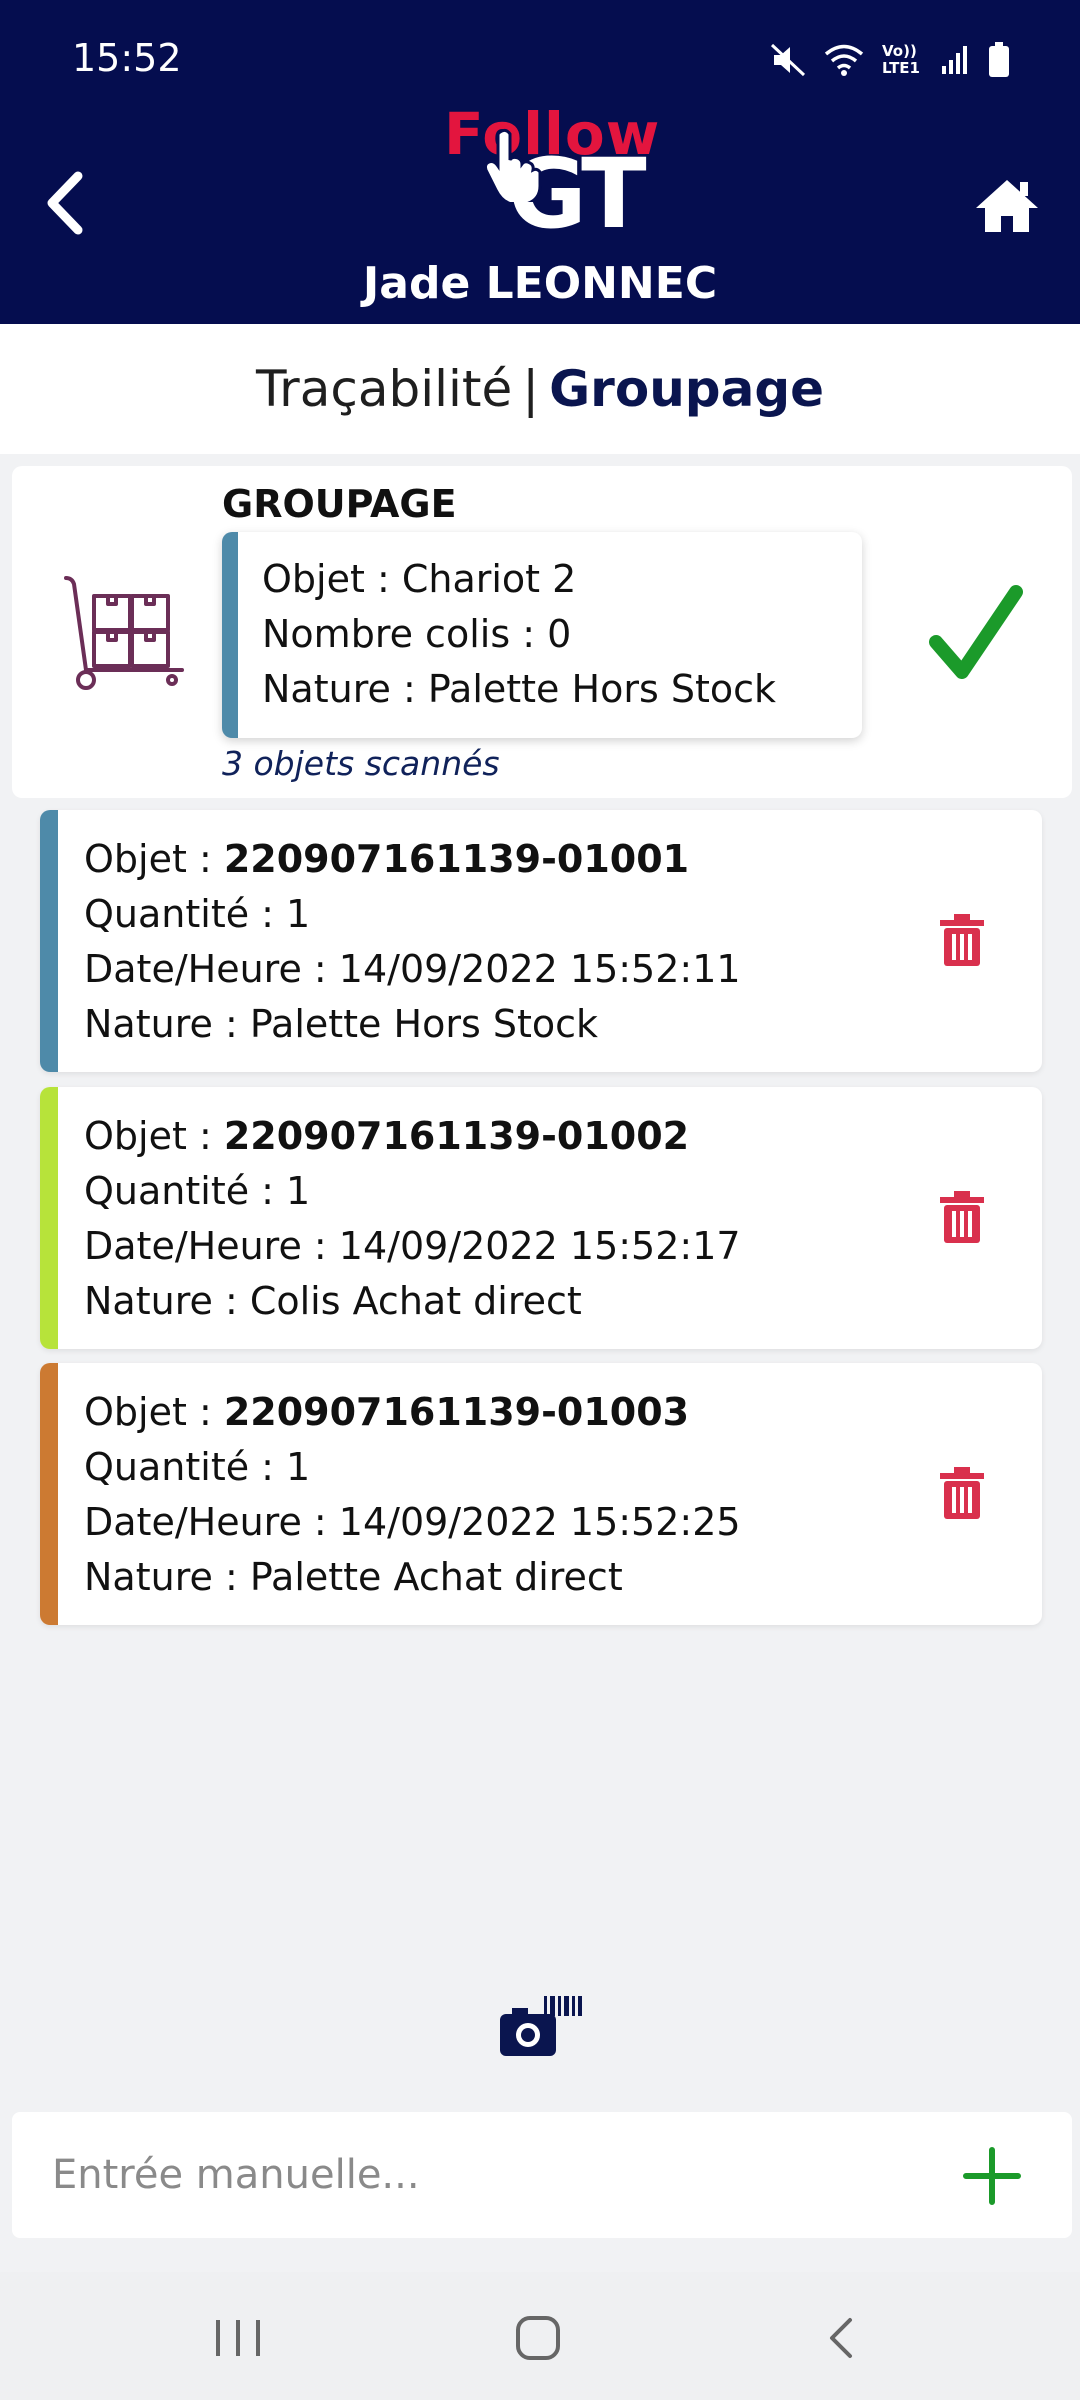  I want to click on item-objet: Objet : 220907161139-01001, so click(387, 859).